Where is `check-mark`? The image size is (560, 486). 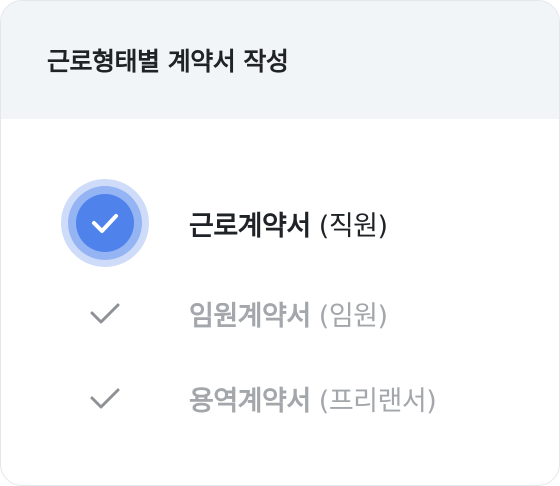 check-mark is located at coordinates (105, 223).